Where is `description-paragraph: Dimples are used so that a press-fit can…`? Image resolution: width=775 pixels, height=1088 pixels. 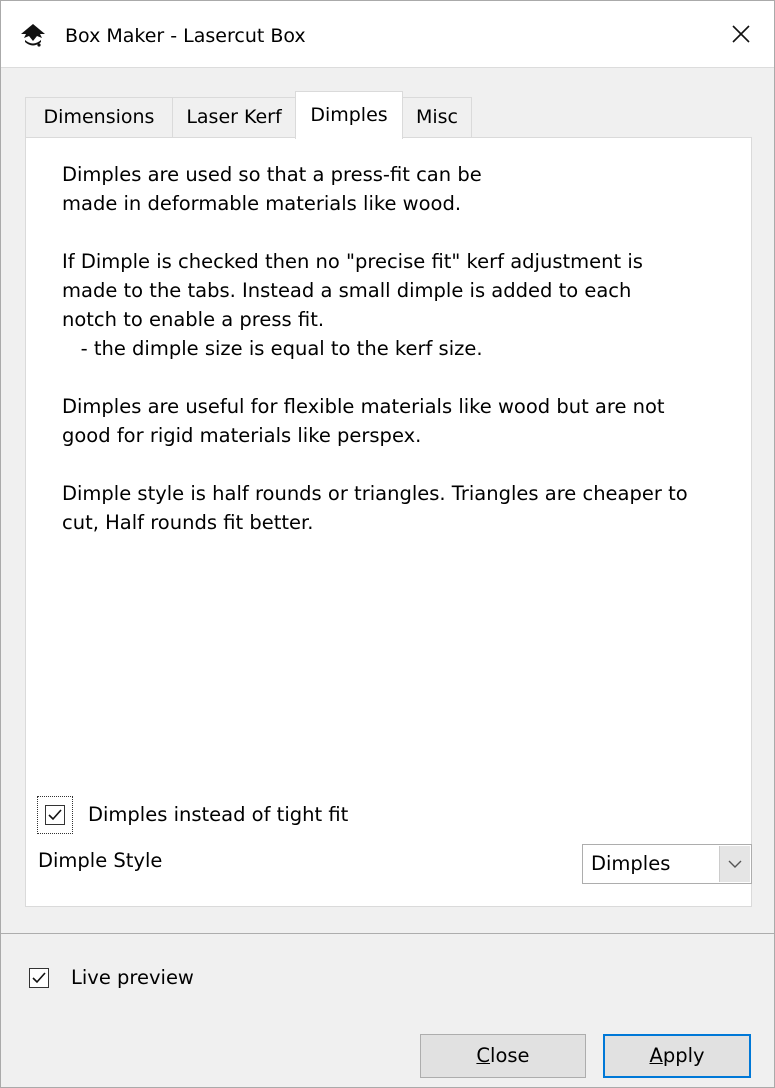
description-paragraph: Dimples are used so that a press-fit can… is located at coordinates (272, 189).